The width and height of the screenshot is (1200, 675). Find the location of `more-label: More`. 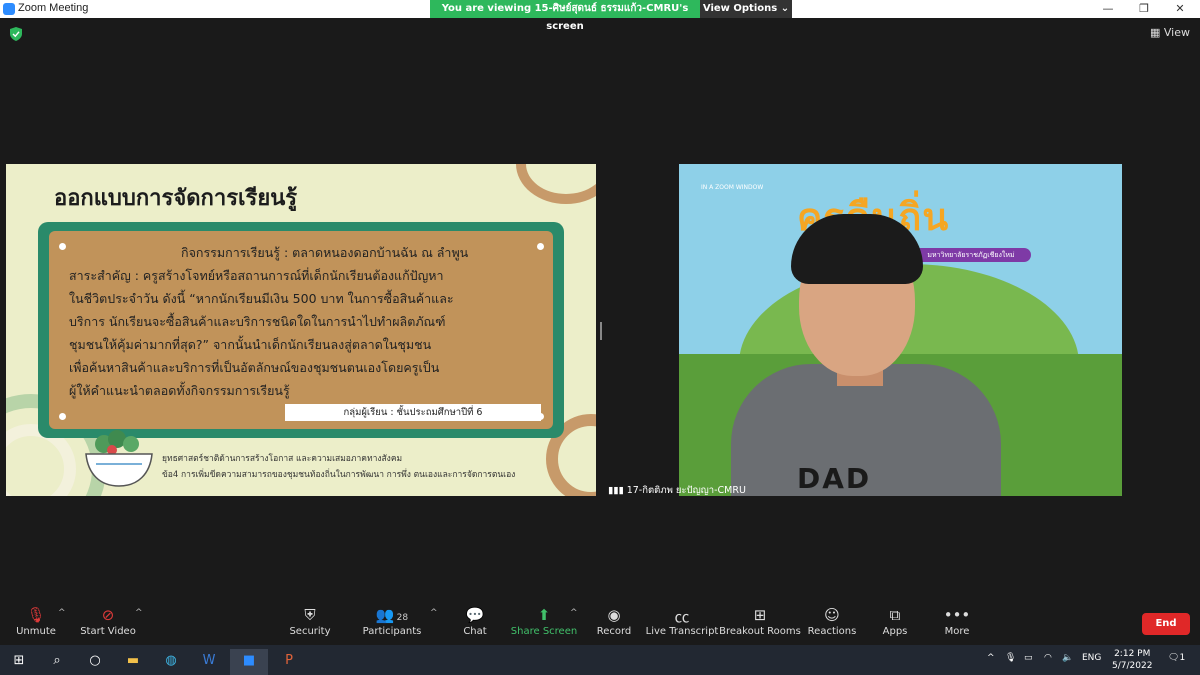

more-label: More is located at coordinates (957, 631).